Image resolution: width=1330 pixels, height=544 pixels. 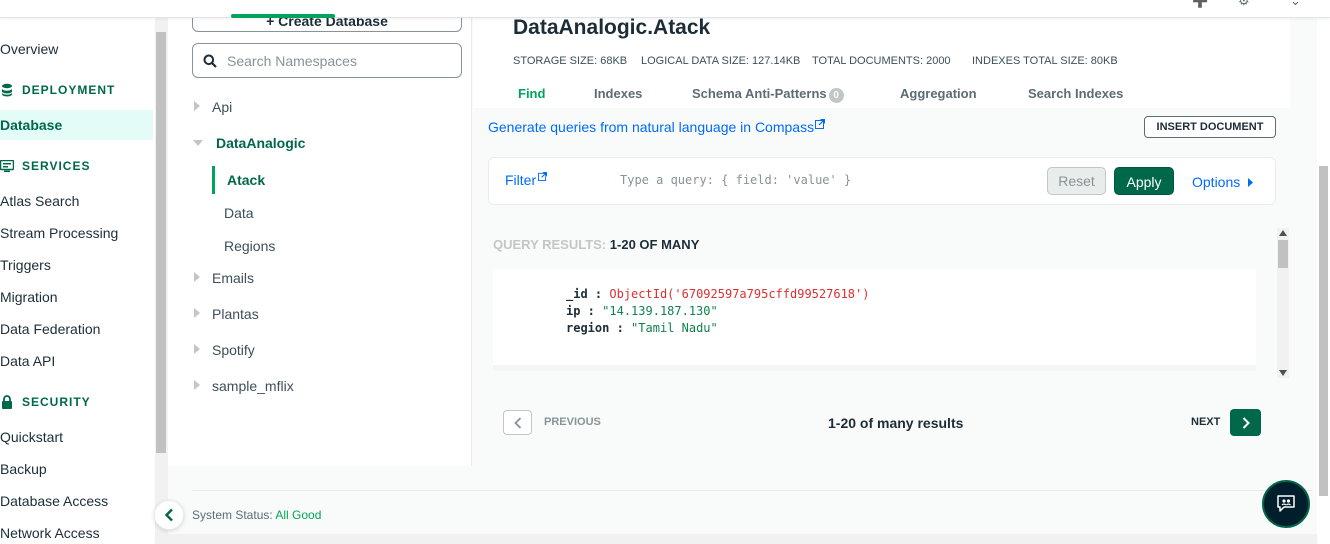 I want to click on namespace-search-input: Search Namespaces, so click(x=327, y=60).